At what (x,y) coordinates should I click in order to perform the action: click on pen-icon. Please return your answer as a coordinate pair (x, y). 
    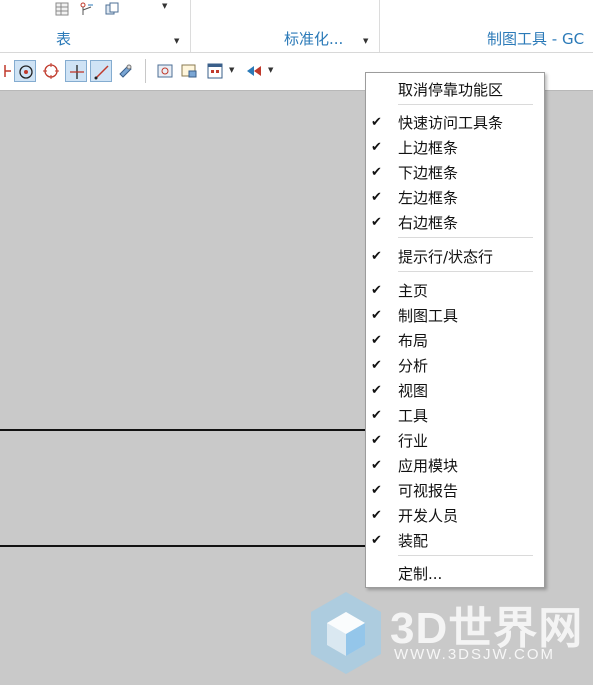
    Looking at the image, I should click on (126, 71).